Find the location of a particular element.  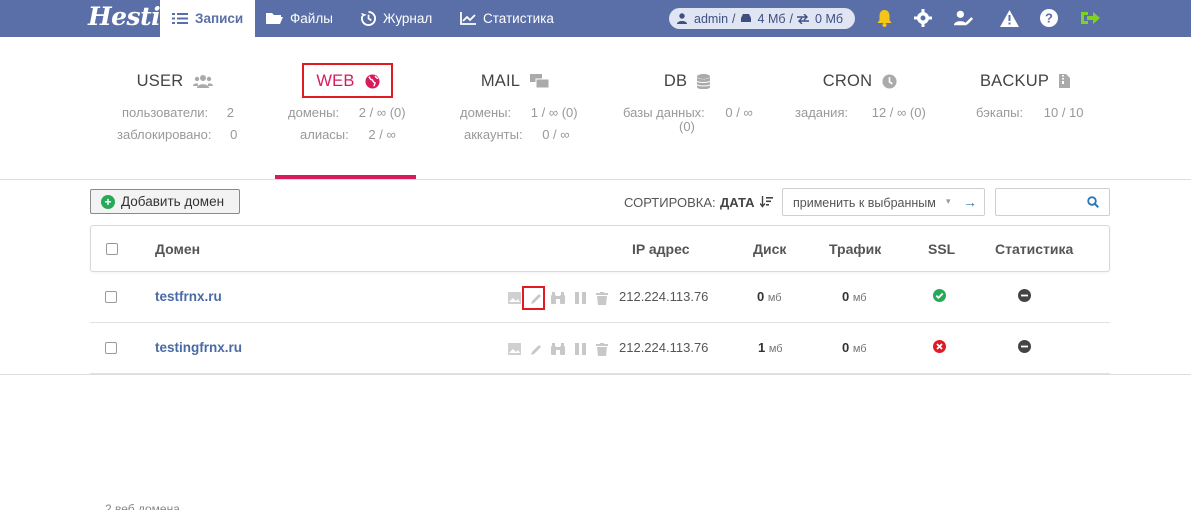

apply-arrow-icon: → is located at coordinates (970, 202).